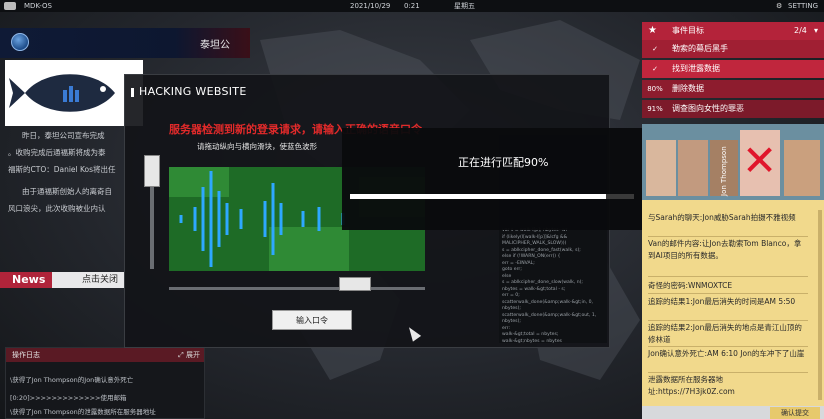  What do you see at coordinates (492, 179) in the screenshot?
I see `match-overlay: 正在进行匹配90%` at bounding box center [492, 179].